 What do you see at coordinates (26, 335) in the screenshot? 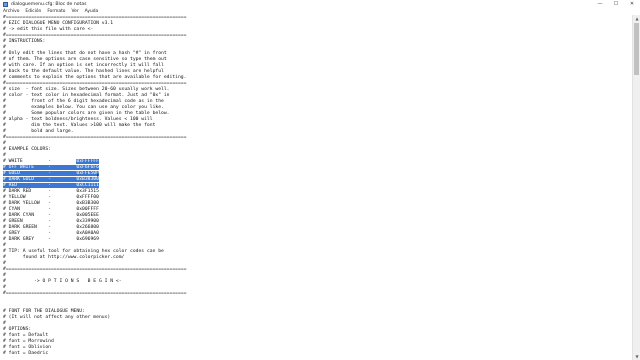
I see `line-text: # font = Default` at bounding box center [26, 335].